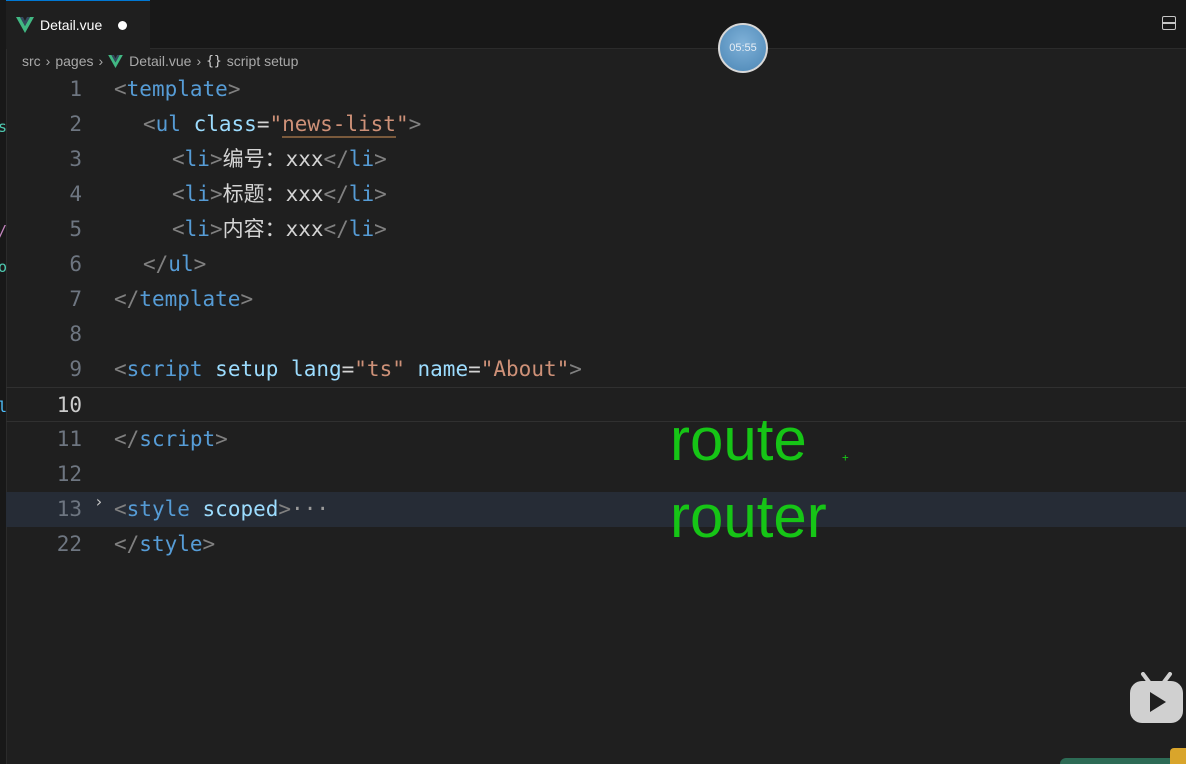  What do you see at coordinates (279, 229) in the screenshot?
I see `line-code: <li>内容：xxx</li>` at bounding box center [279, 229].